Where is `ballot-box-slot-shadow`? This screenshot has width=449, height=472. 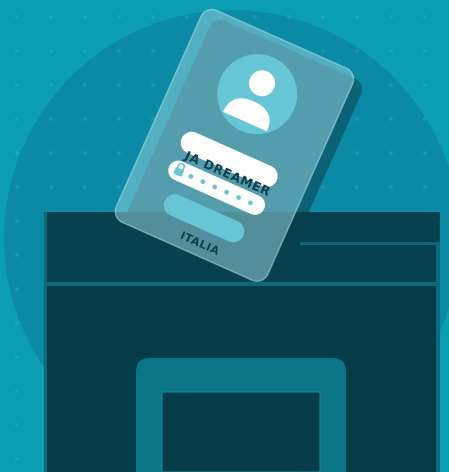
ballot-box-slot-shadow is located at coordinates (242, 263).